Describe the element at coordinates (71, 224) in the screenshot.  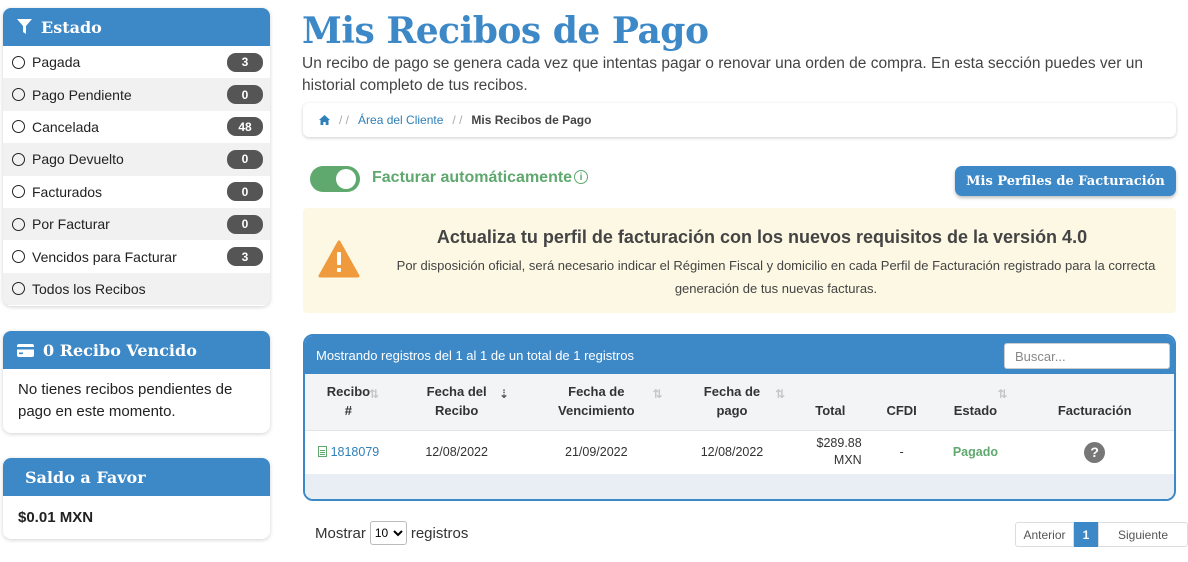
I see `status-label: Por Facturar` at that location.